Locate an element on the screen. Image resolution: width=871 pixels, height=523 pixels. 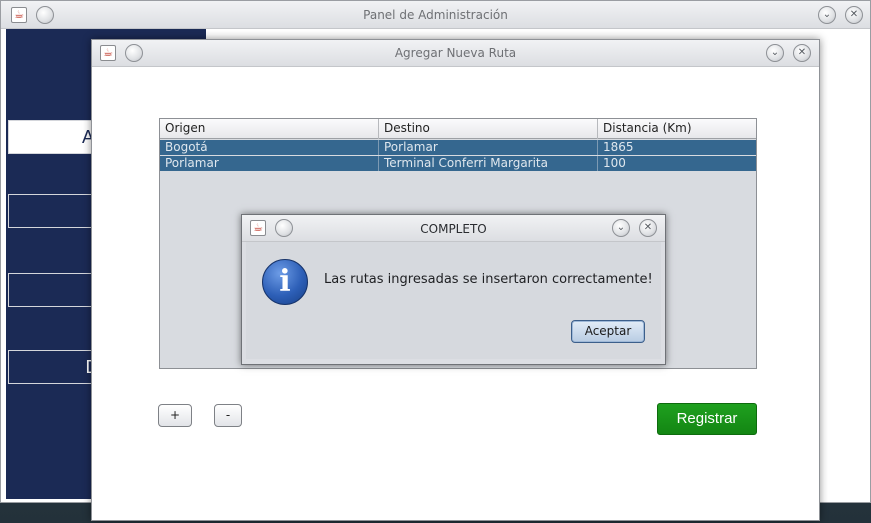
table-row: Porlamar Terminal Conferri Margarita 100 is located at coordinates (458, 163).